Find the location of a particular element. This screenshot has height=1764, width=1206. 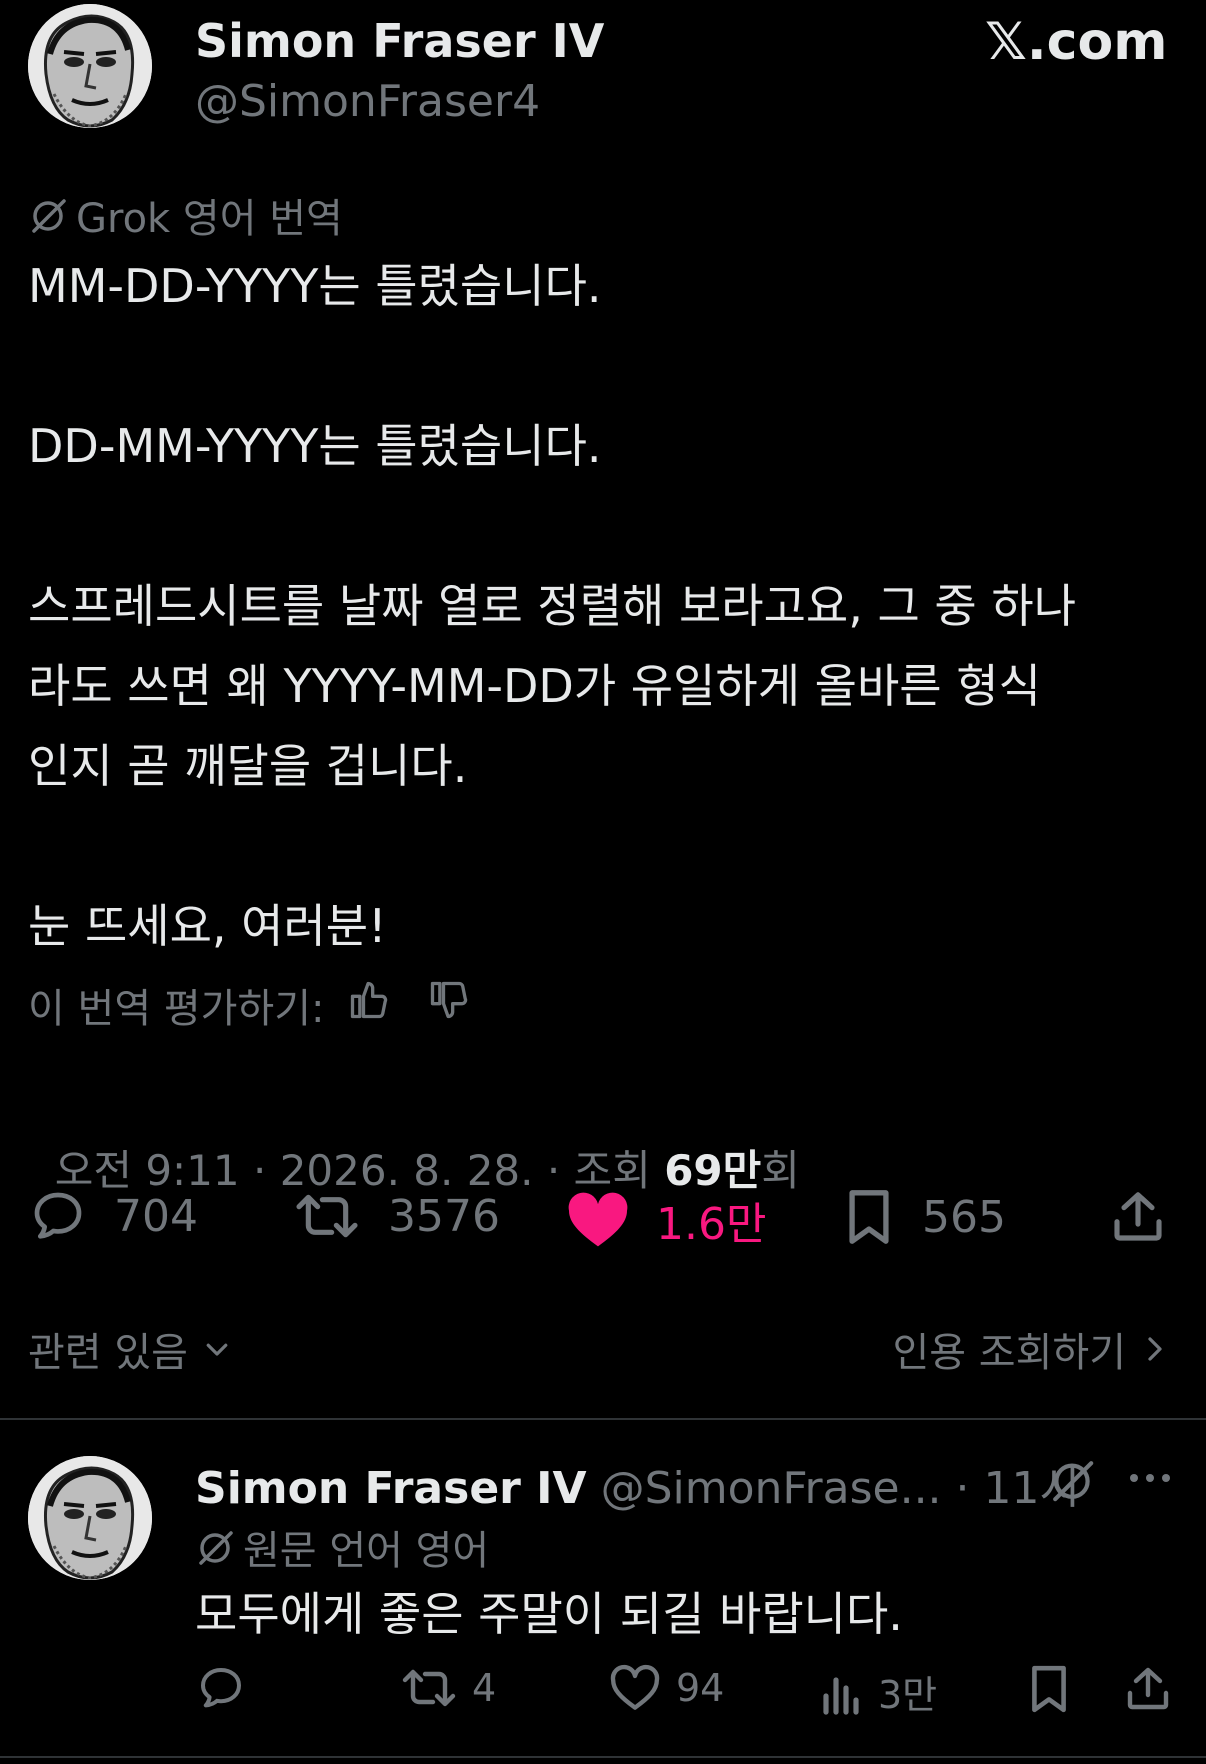

author-handle: @SimonFraser4 is located at coordinates (367, 101).